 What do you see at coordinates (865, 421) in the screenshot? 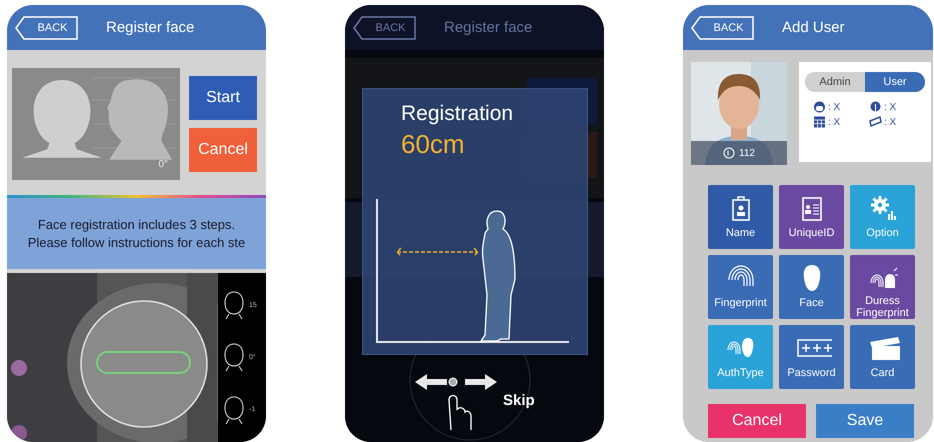
I see `save-button: Save` at bounding box center [865, 421].